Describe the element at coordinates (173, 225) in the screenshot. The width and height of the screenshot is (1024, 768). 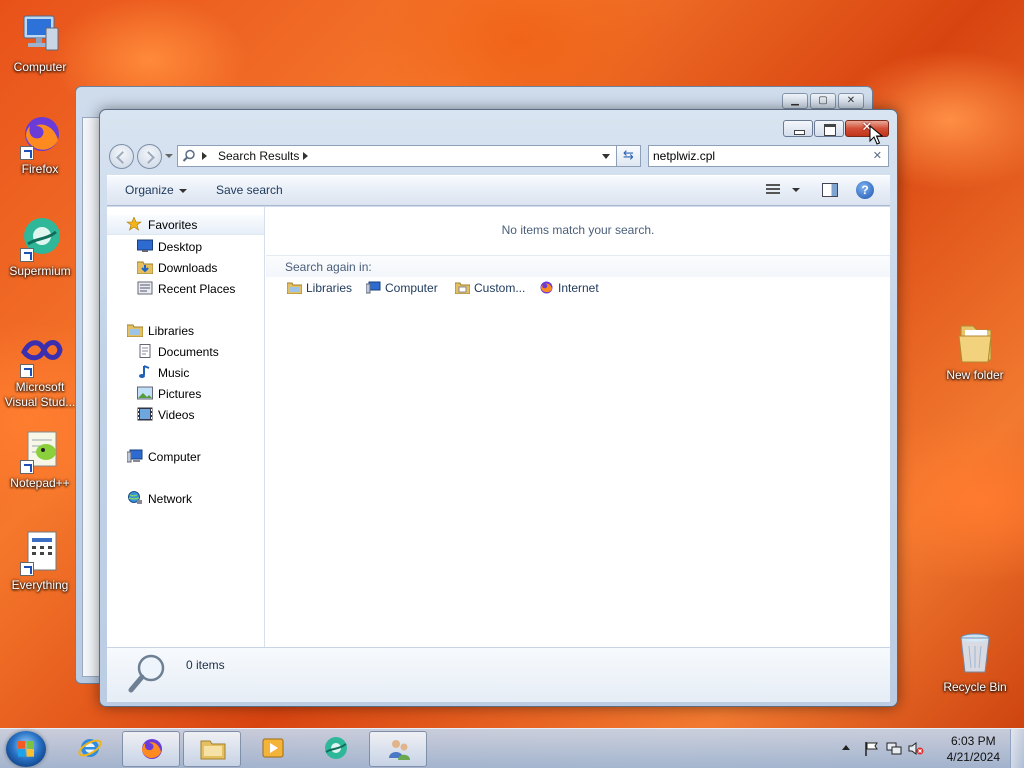
I see `nav-label: Favorites` at that location.